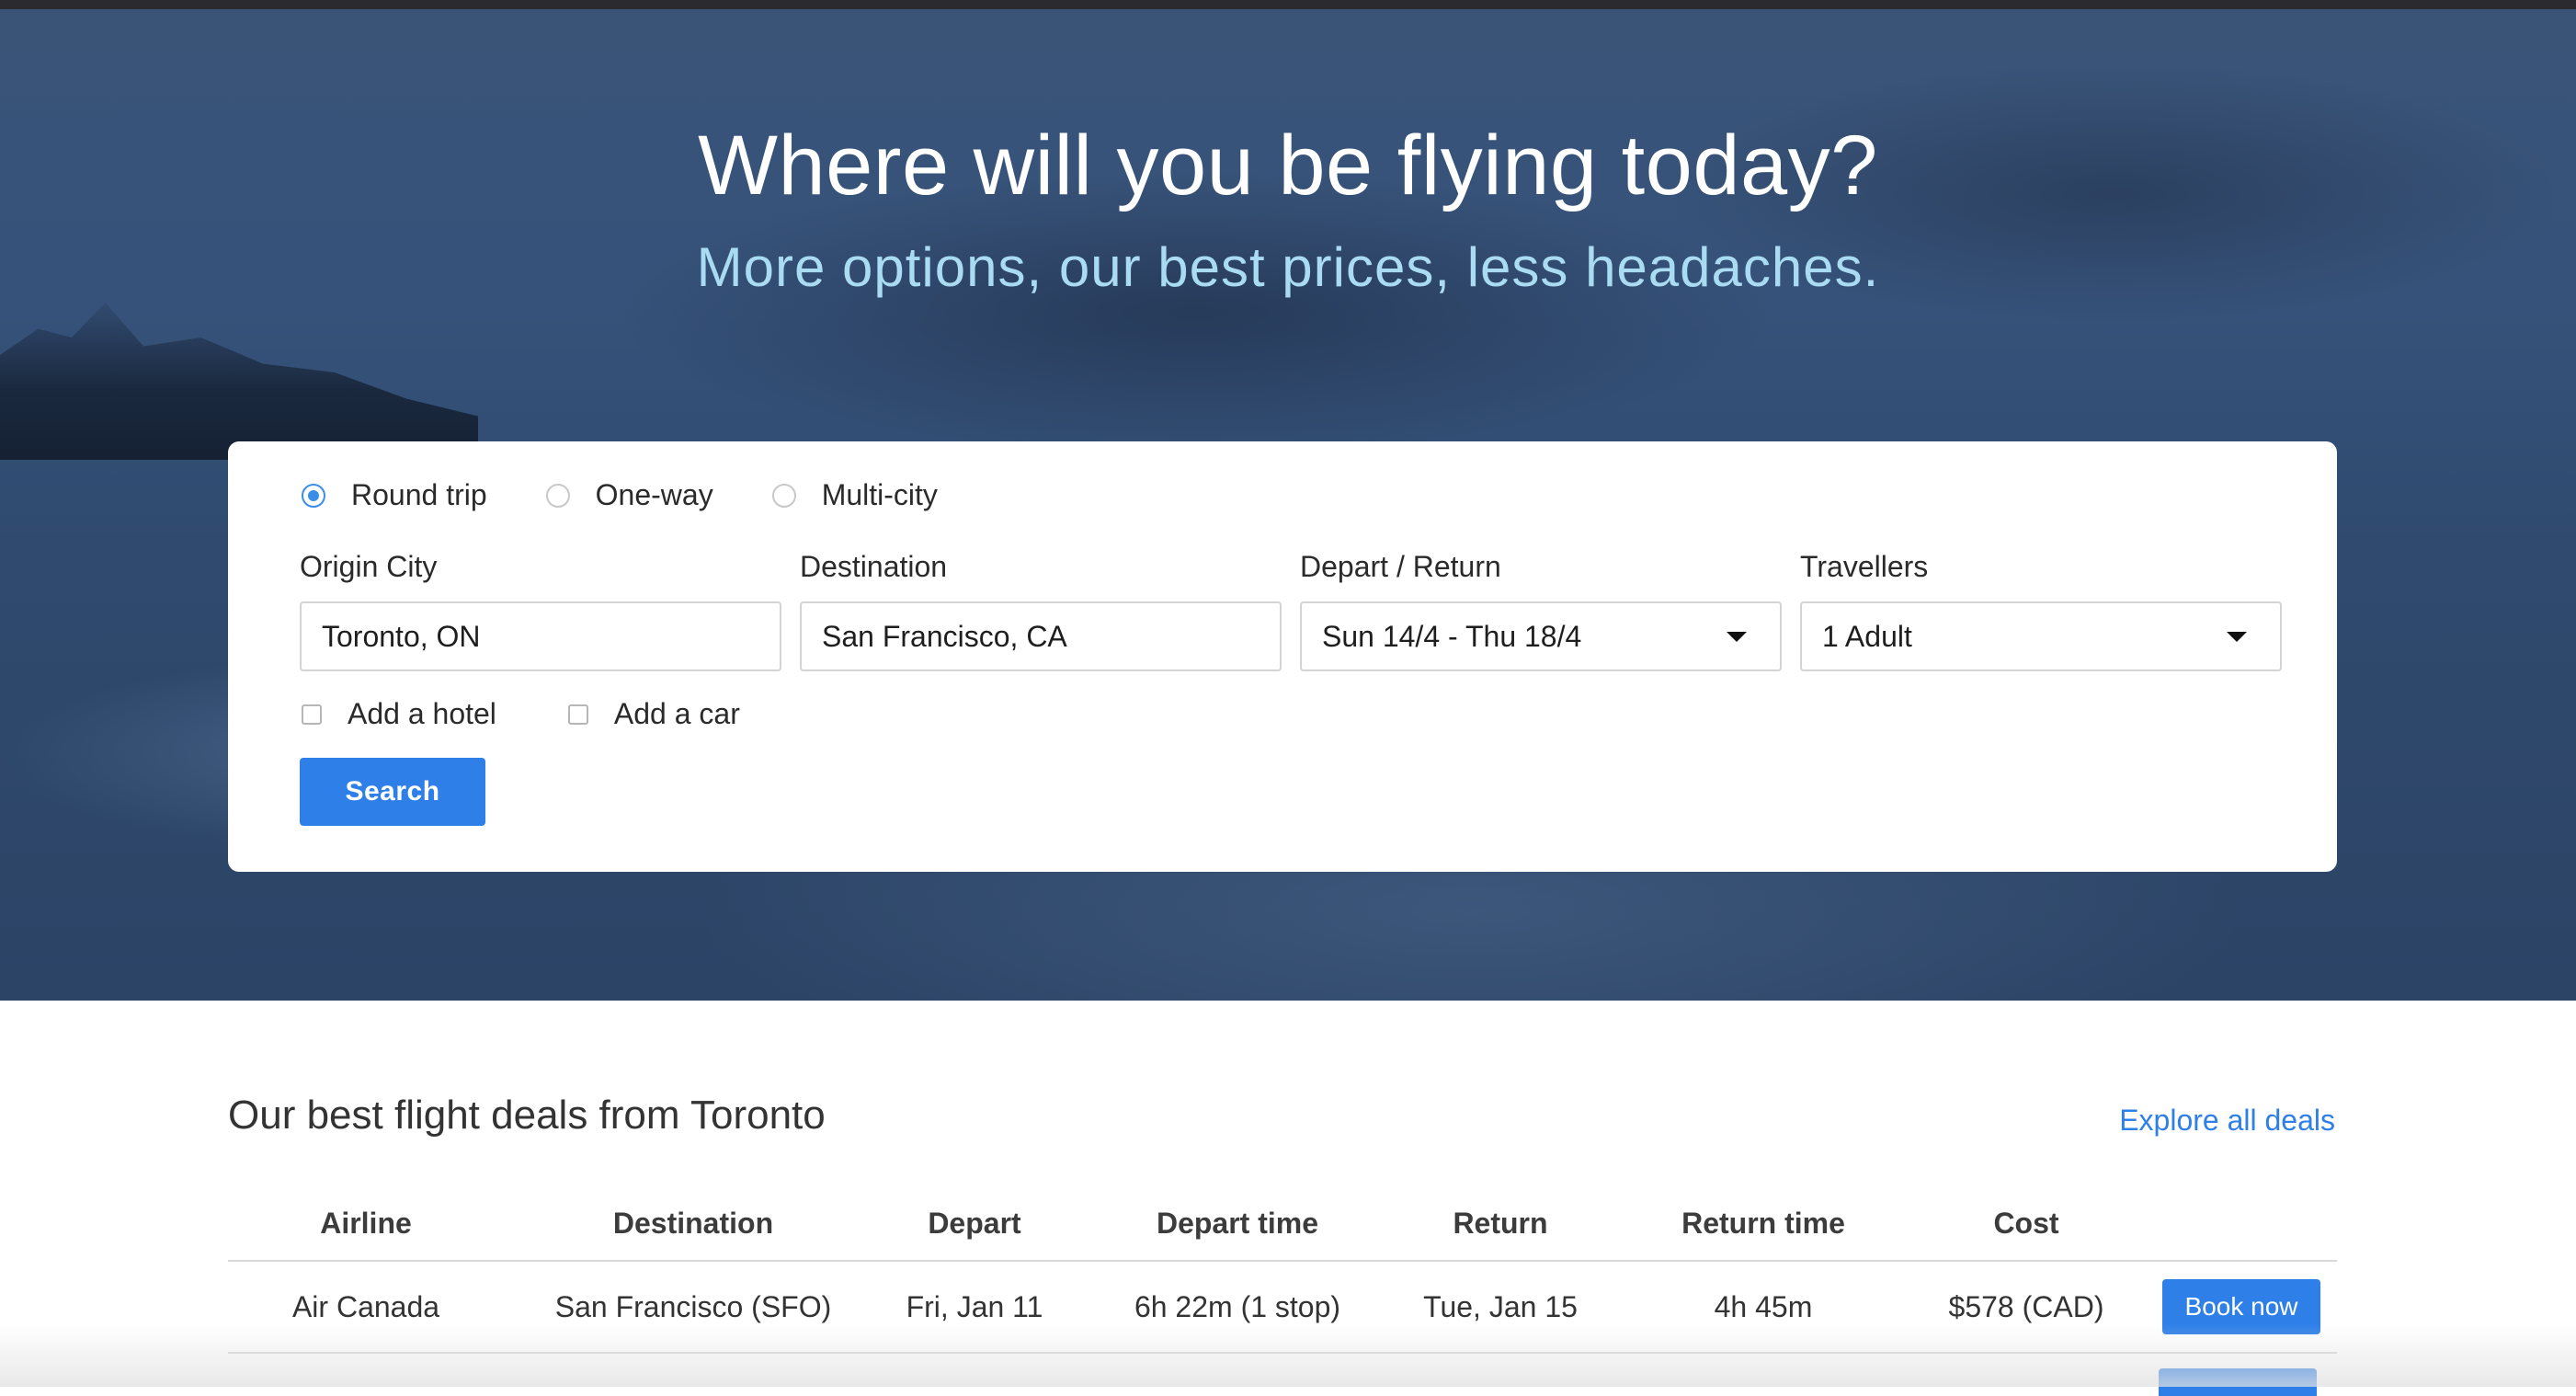 This screenshot has height=1396, width=2576. Describe the element at coordinates (1500, 1306) in the screenshot. I see `cell-return: Tue, Jan 15` at that location.